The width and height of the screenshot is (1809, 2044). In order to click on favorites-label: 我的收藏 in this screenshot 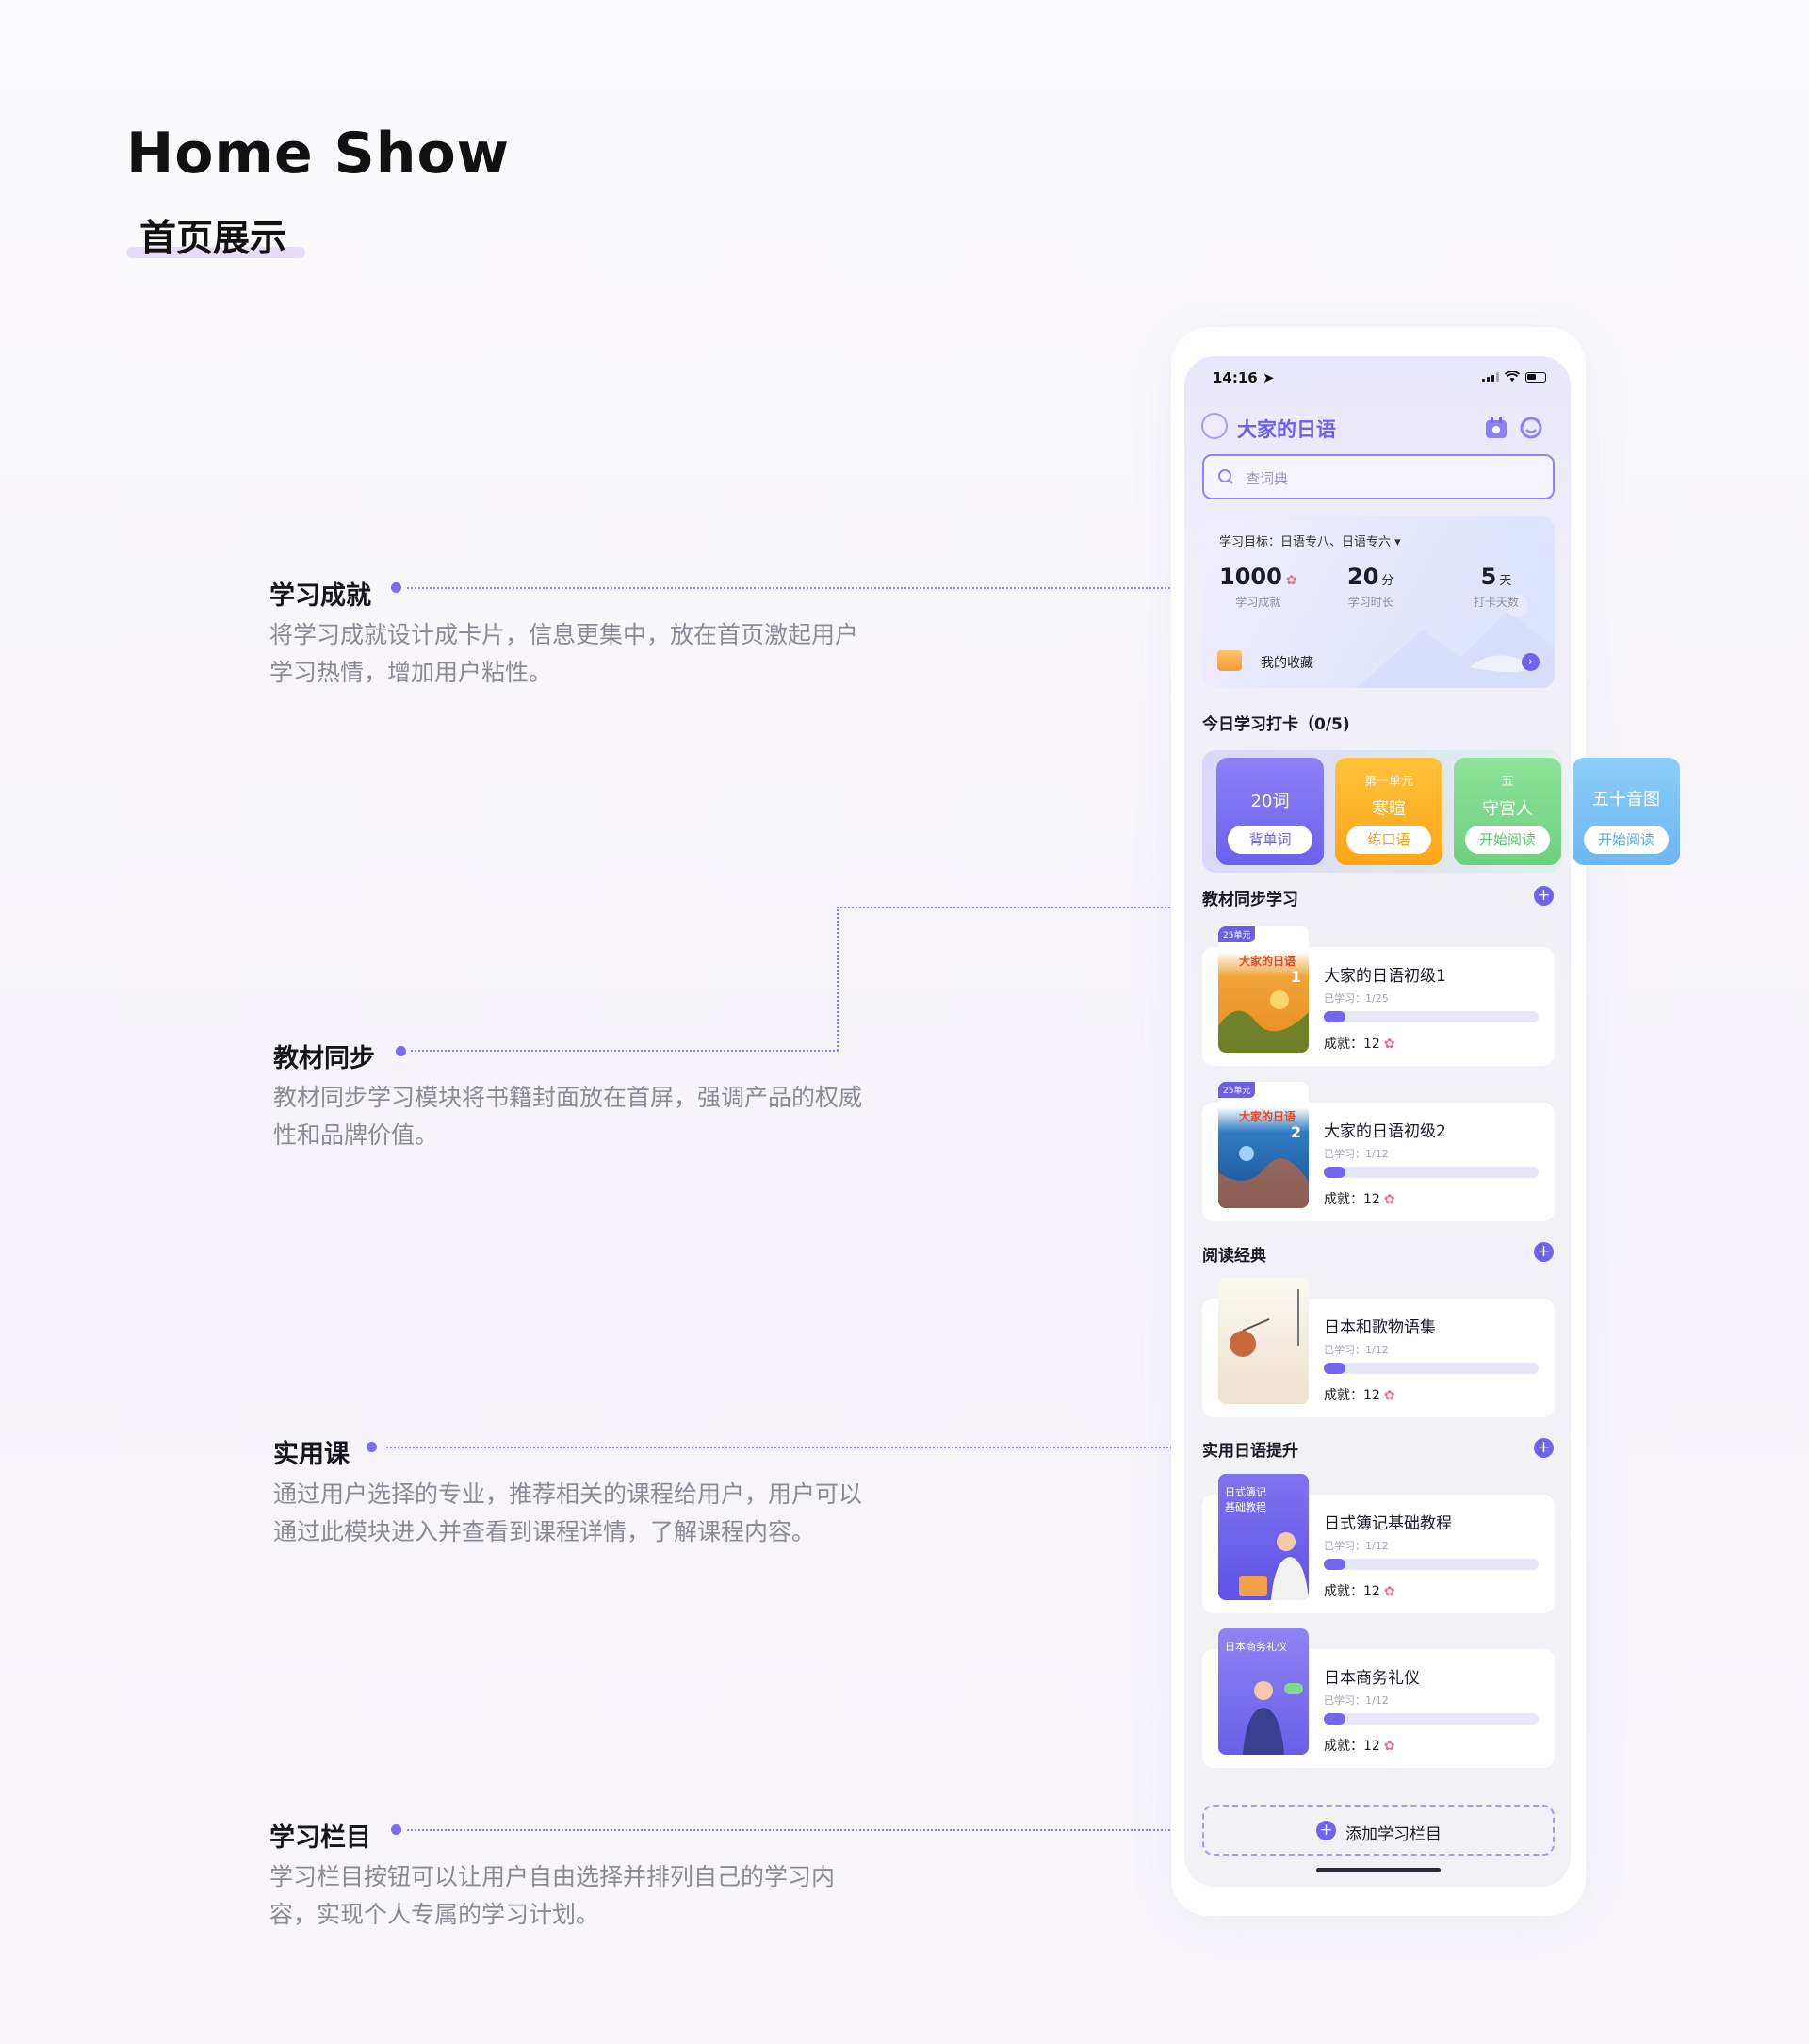, I will do `click(1287, 663)`.